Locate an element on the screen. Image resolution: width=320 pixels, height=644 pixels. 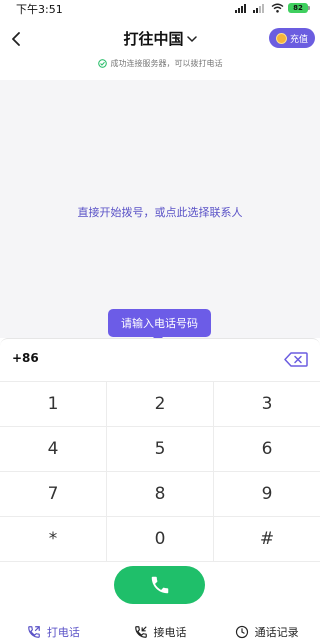
call-button is located at coordinates (159, 585).